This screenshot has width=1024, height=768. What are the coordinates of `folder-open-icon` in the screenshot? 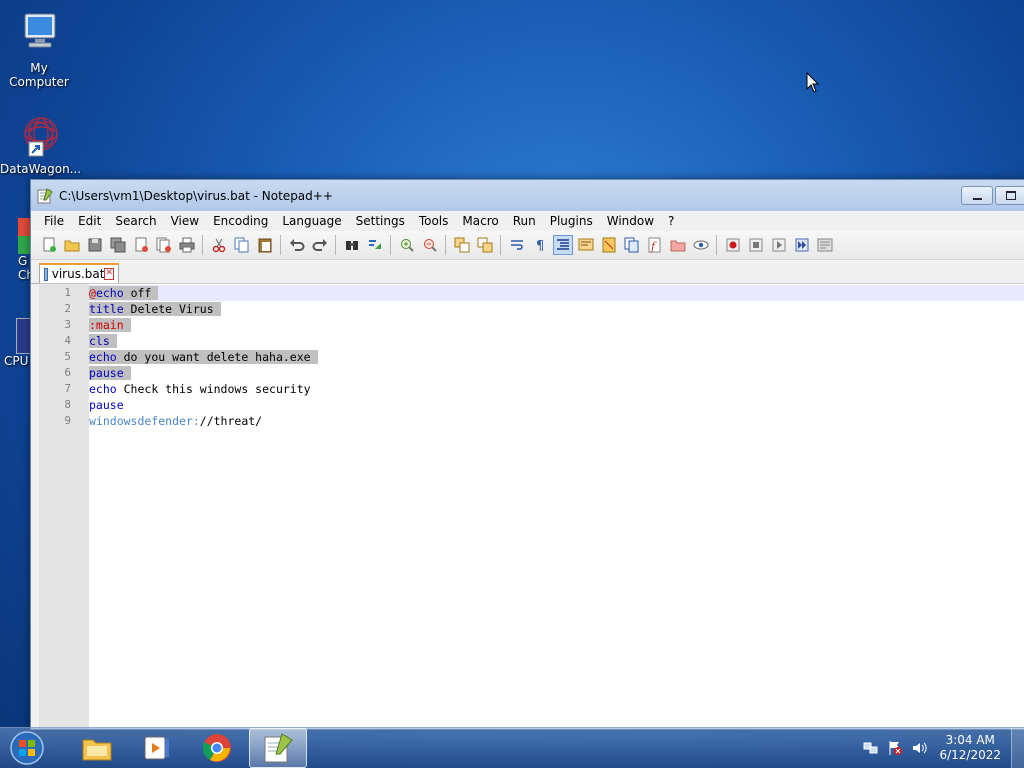 It's located at (71, 246).